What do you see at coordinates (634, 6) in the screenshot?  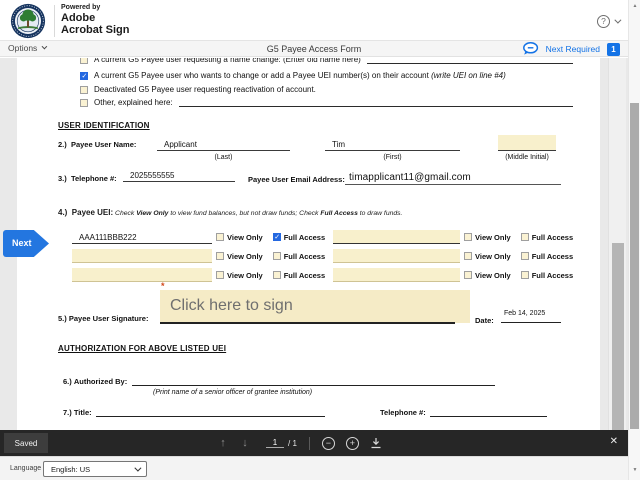 I see `scroll-up-arrow: ▲` at bounding box center [634, 6].